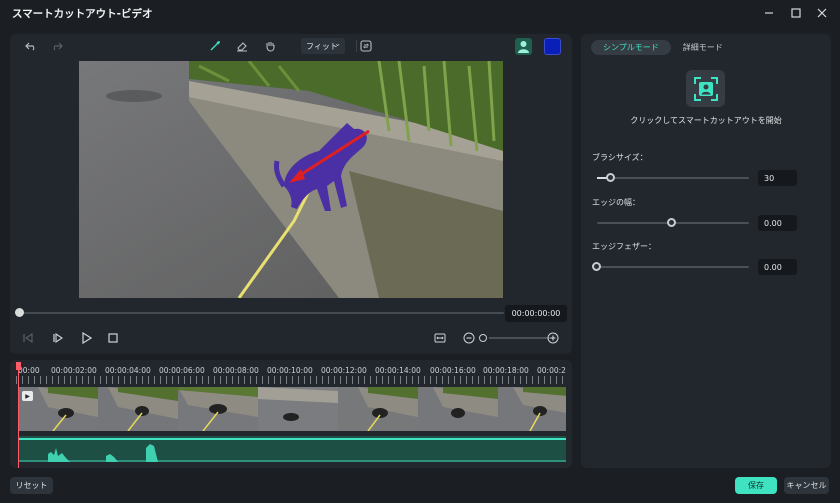  What do you see at coordinates (236, 370) in the screenshot?
I see `tick-label: 00:00:08:00` at bounding box center [236, 370].